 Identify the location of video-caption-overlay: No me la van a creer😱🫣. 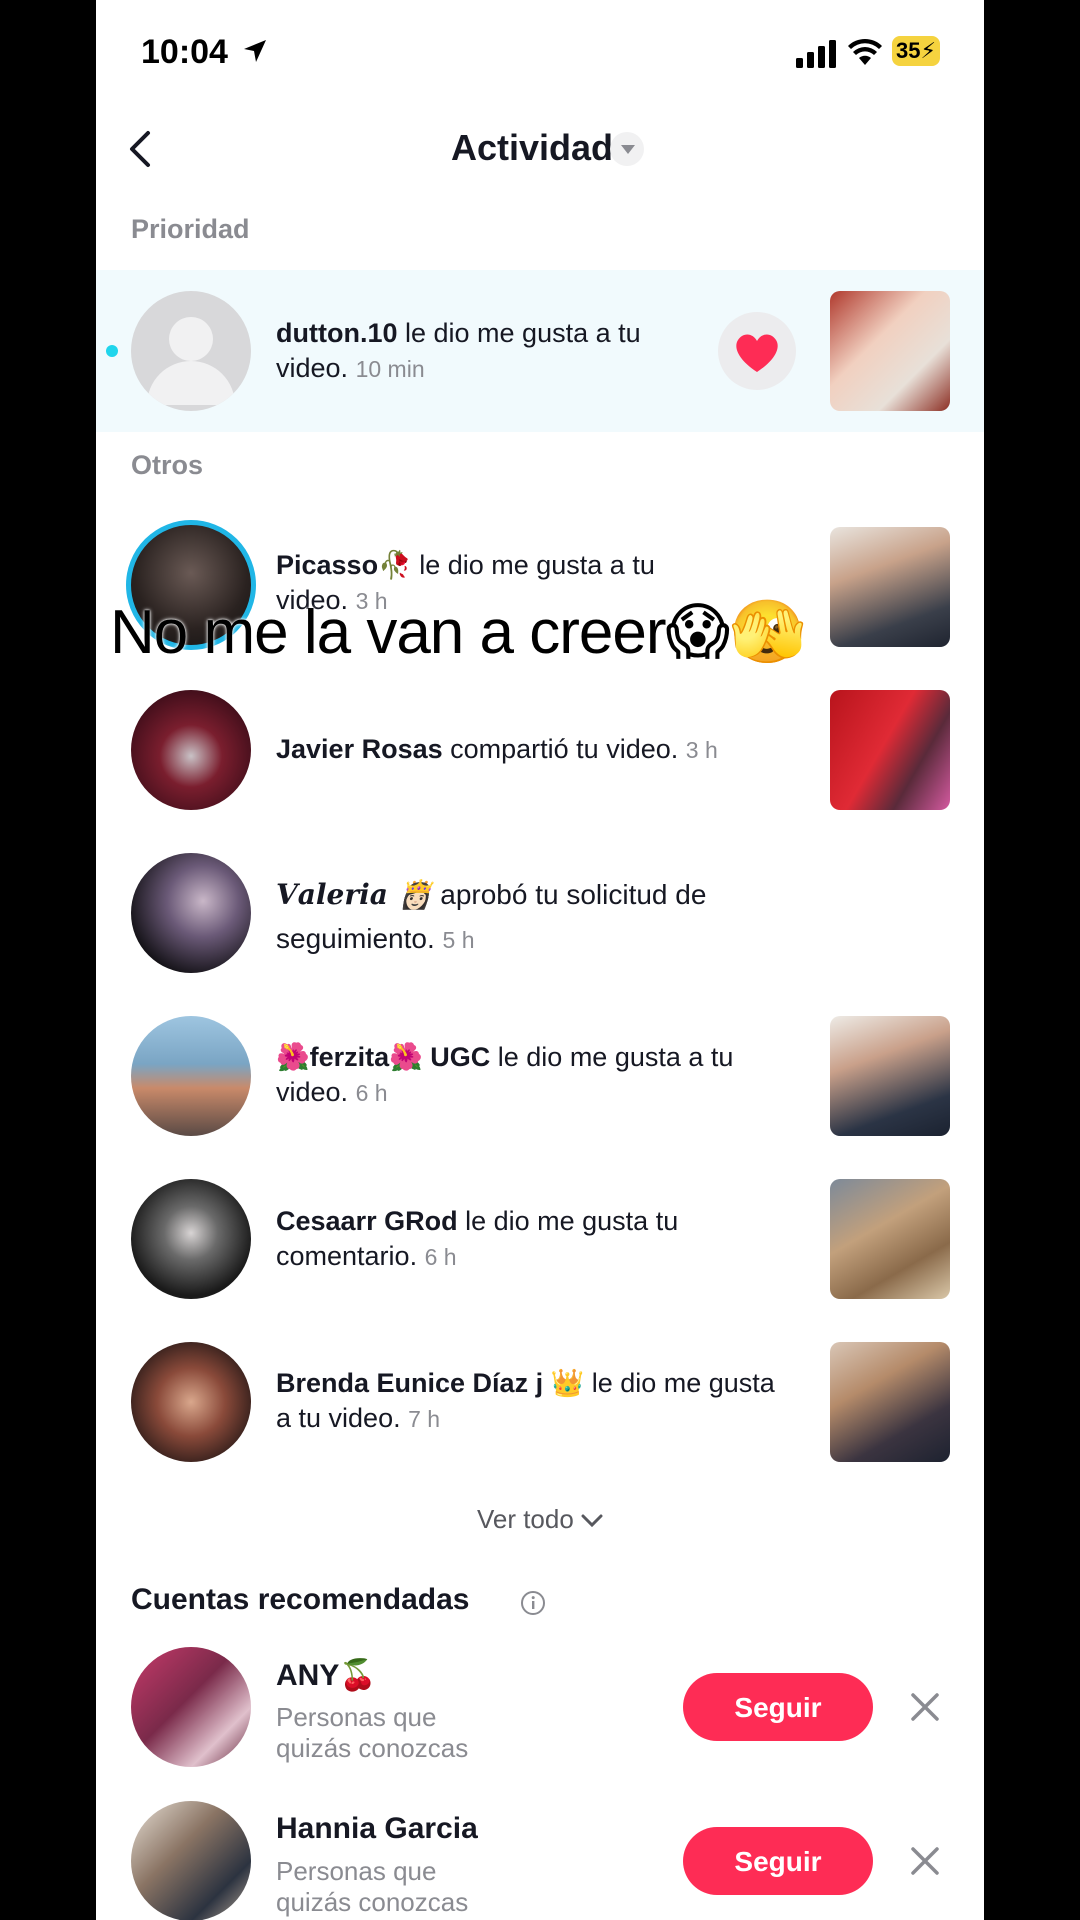
(458, 632).